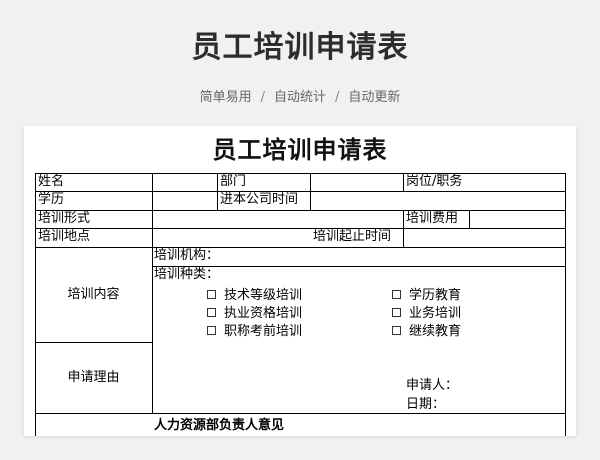  What do you see at coordinates (300, 47) in the screenshot?
I see `page-title: 员工培训申请表` at bounding box center [300, 47].